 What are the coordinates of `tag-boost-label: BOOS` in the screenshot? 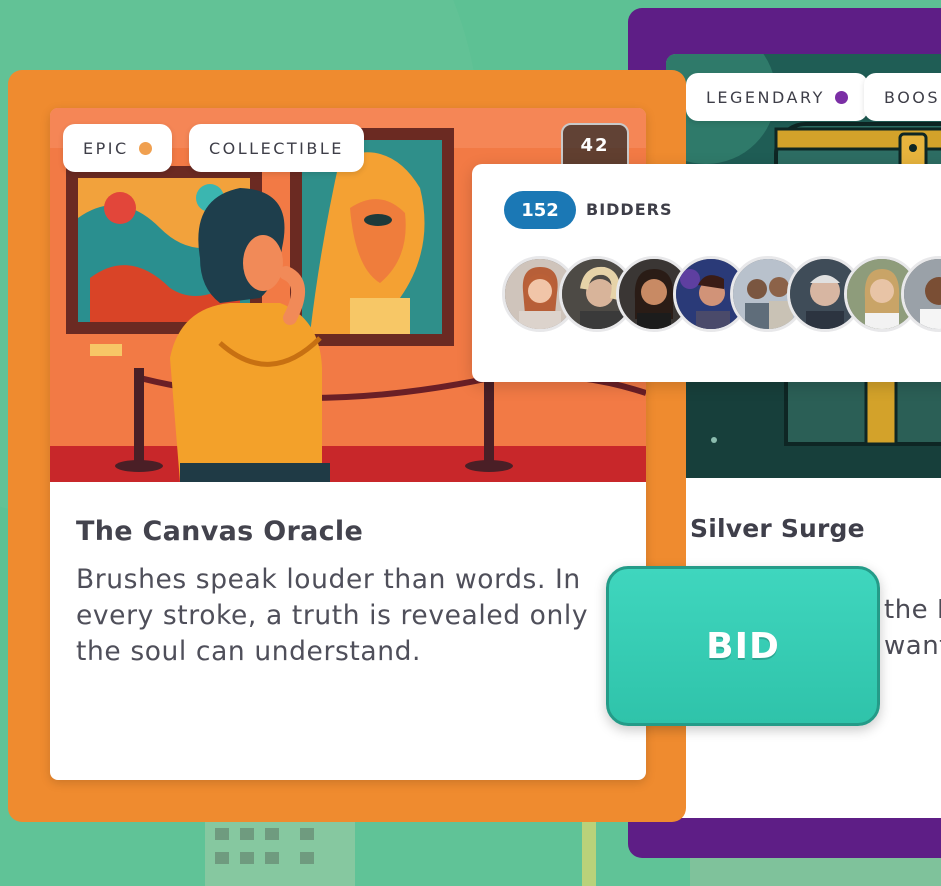 It's located at (912, 97).